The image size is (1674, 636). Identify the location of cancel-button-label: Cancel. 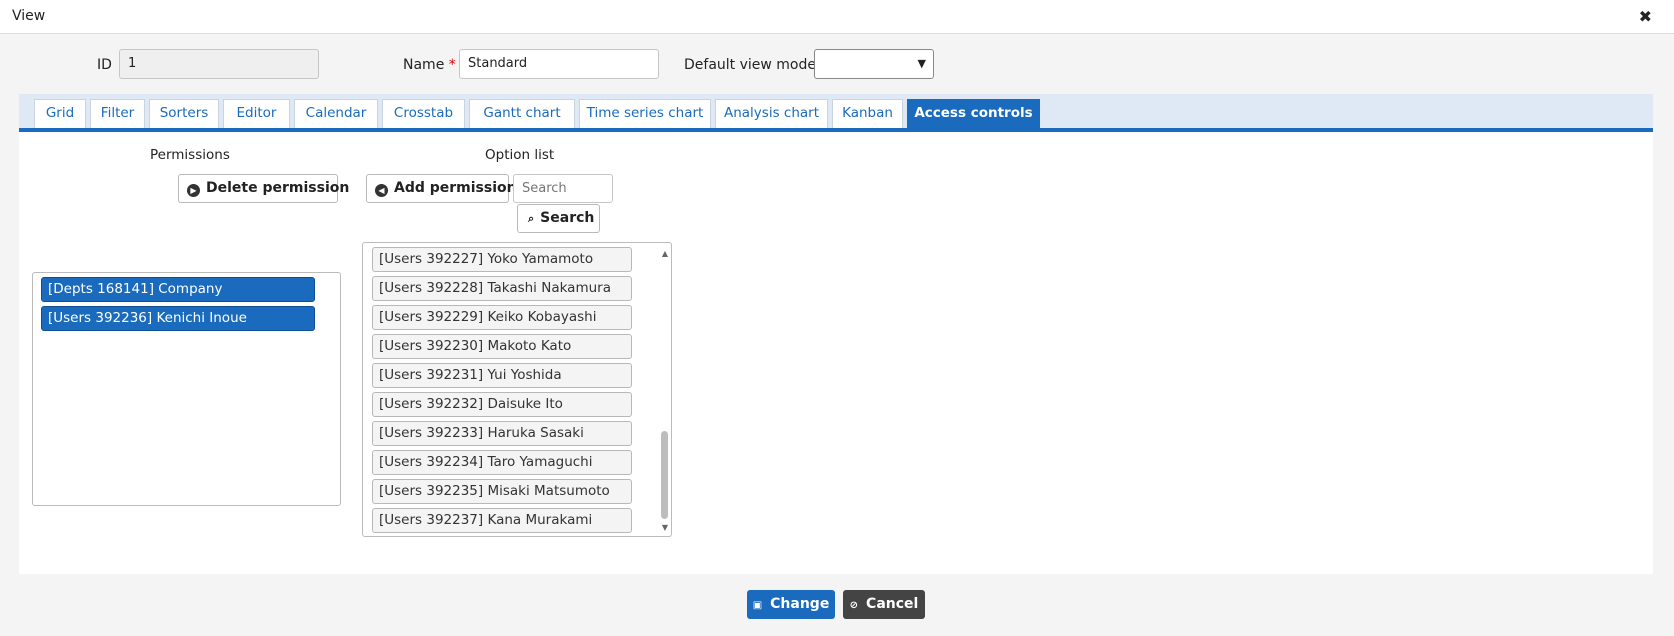
(892, 604).